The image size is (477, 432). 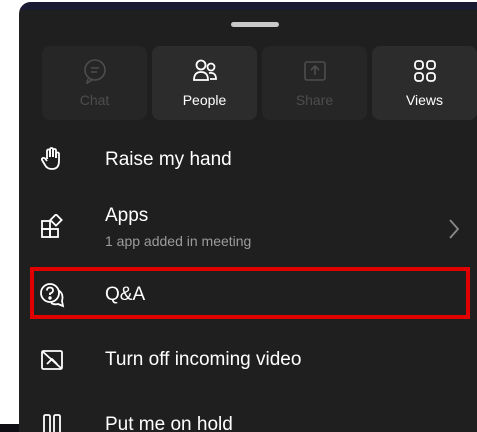 I want to click on video-off-icon, so click(x=52, y=360).